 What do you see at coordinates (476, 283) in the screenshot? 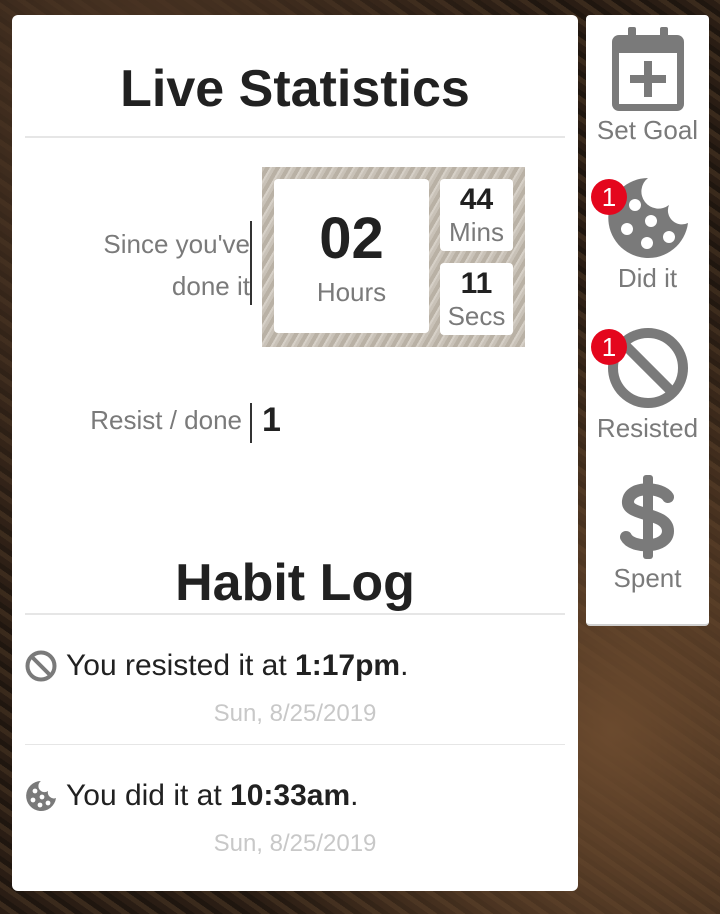
I see `secs-value: 11` at bounding box center [476, 283].